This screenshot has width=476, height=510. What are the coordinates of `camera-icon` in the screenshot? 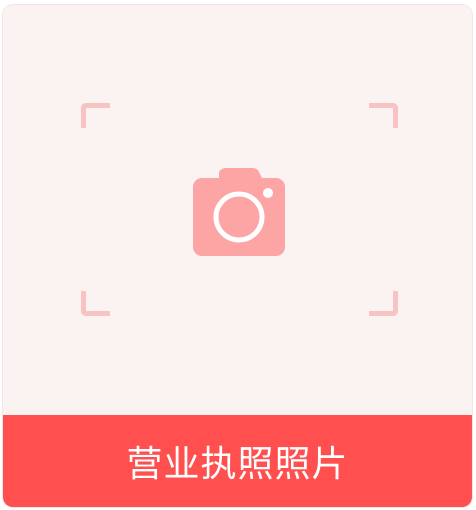 It's located at (239, 212).